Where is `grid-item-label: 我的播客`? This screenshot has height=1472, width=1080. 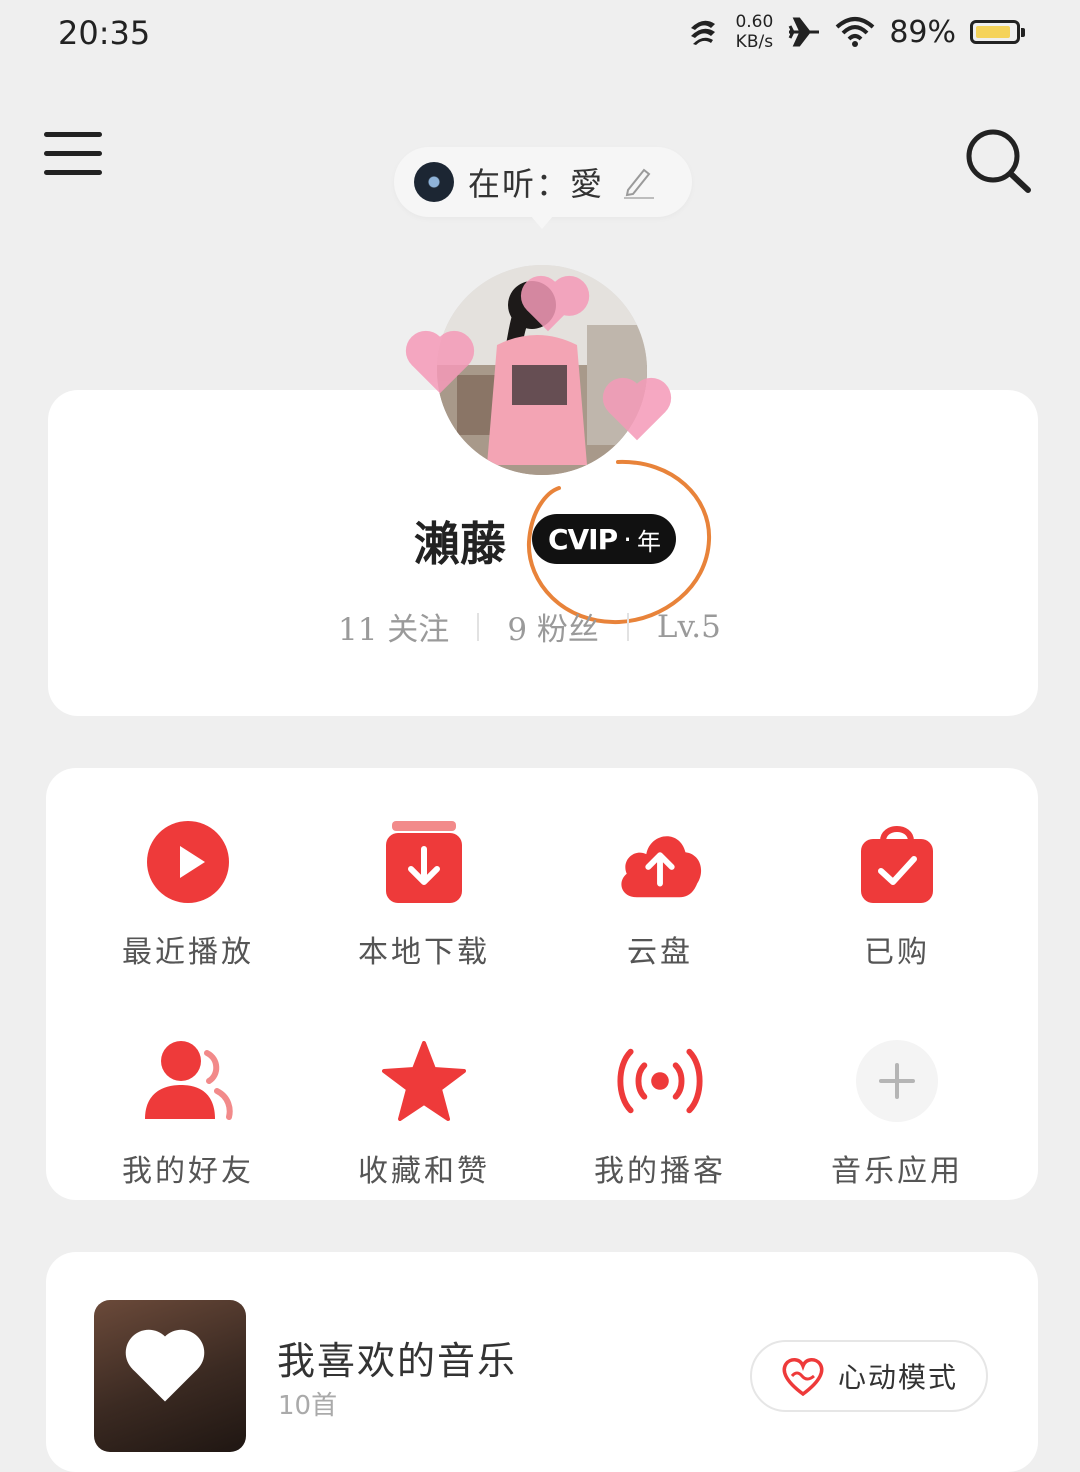
grid-item-label: 我的播客 is located at coordinates (660, 1171).